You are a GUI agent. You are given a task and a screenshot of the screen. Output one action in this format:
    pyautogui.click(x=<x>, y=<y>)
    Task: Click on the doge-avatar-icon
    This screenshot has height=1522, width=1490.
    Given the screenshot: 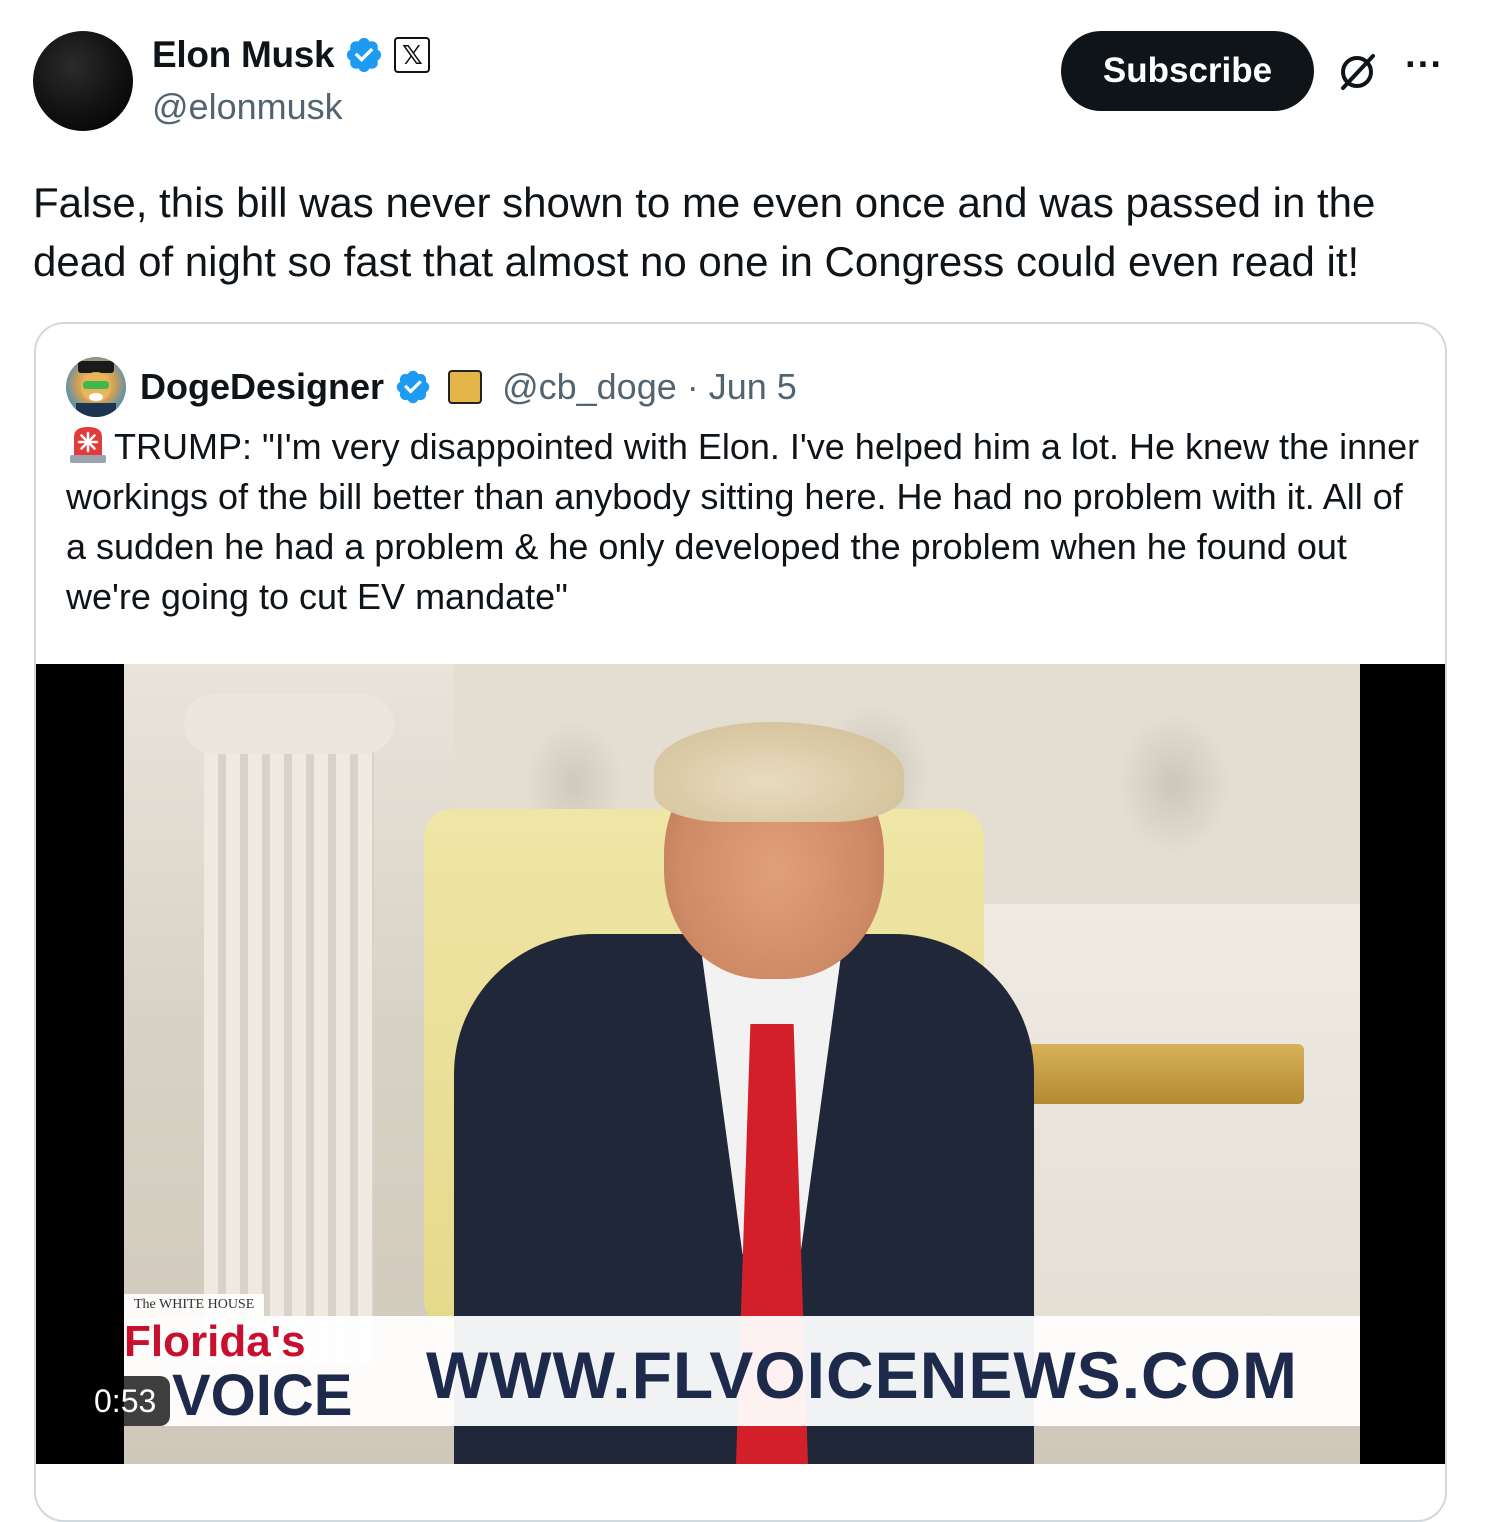 What is the action you would take?
    pyautogui.click(x=96, y=389)
    